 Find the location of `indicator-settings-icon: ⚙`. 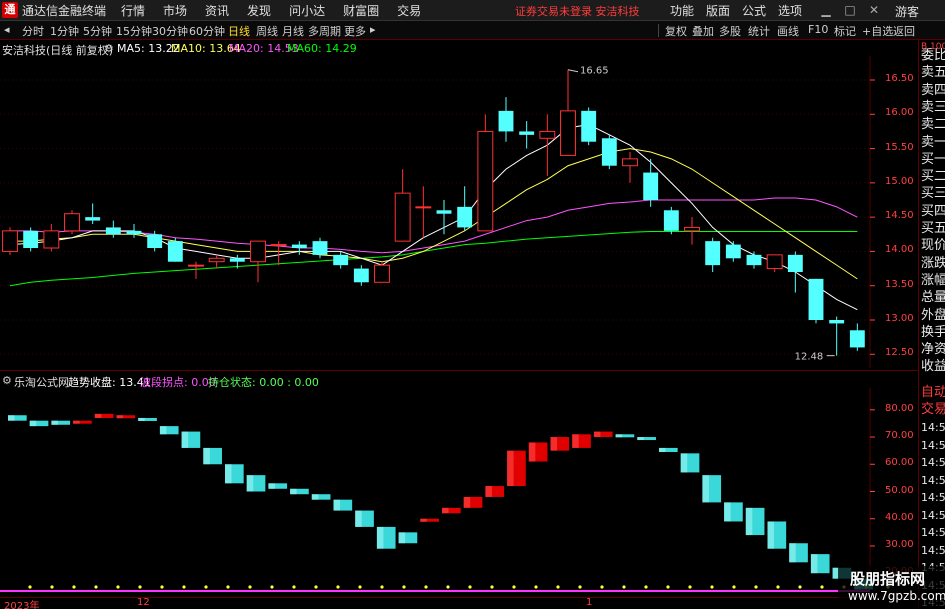

indicator-settings-icon: ⚙ is located at coordinates (7, 380).